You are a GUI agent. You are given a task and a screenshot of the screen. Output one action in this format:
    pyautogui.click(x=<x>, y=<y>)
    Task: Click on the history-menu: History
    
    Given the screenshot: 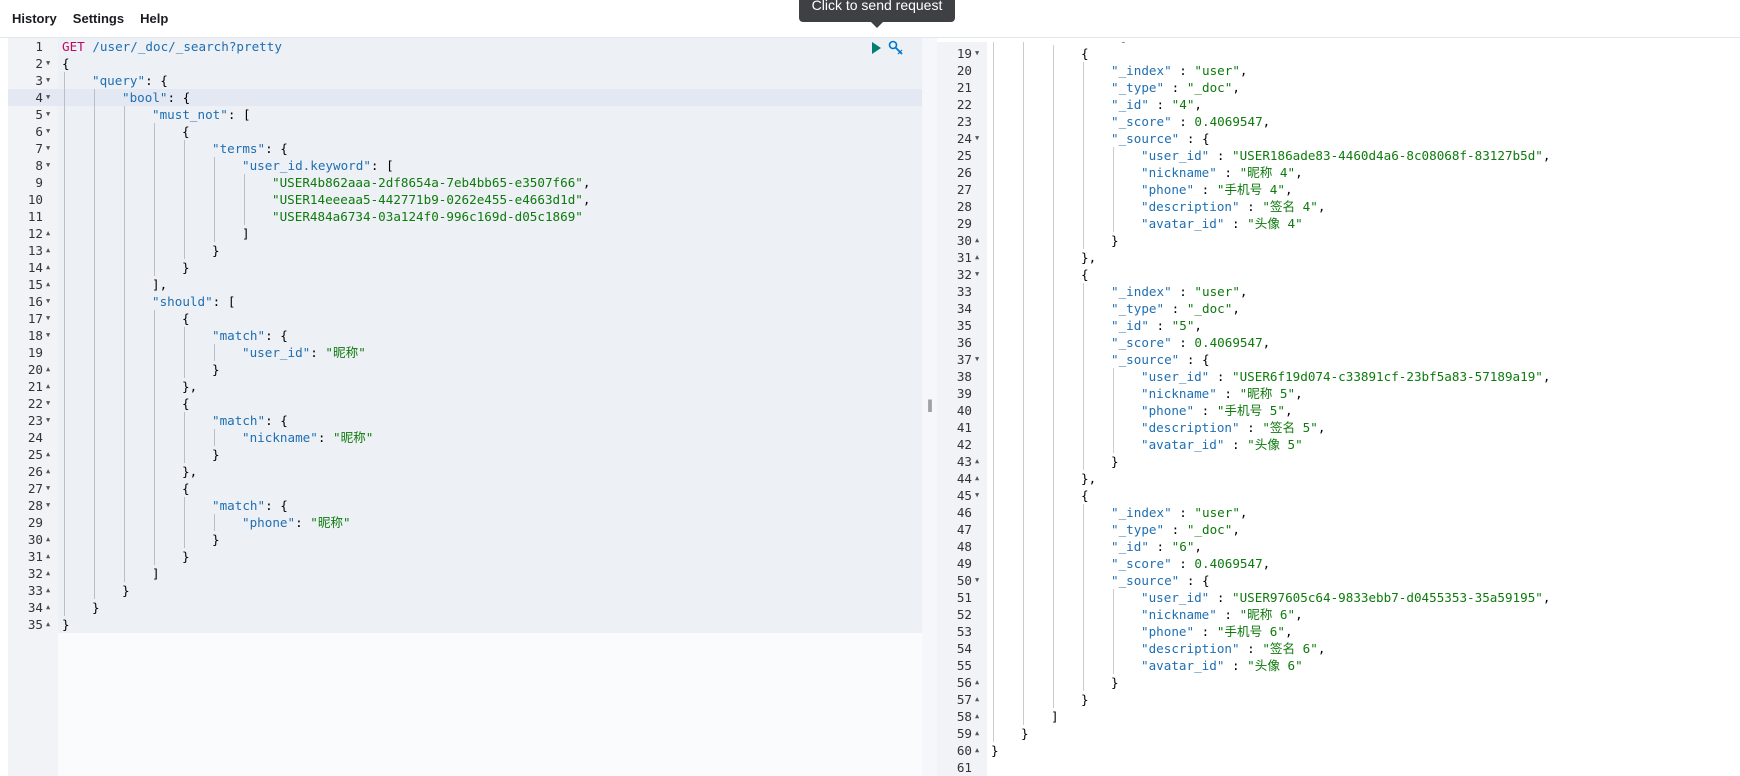 What is the action you would take?
    pyautogui.click(x=34, y=19)
    